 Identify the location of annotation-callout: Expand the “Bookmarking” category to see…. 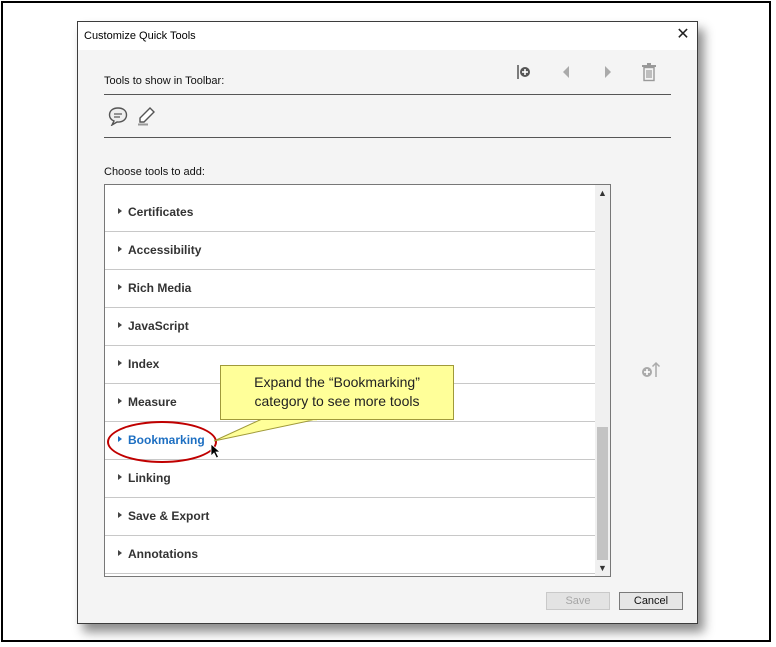
(337, 392).